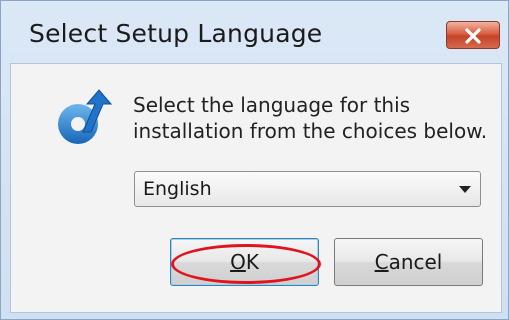 This screenshot has width=509, height=320. What do you see at coordinates (307, 189) in the screenshot?
I see `language-select: English` at bounding box center [307, 189].